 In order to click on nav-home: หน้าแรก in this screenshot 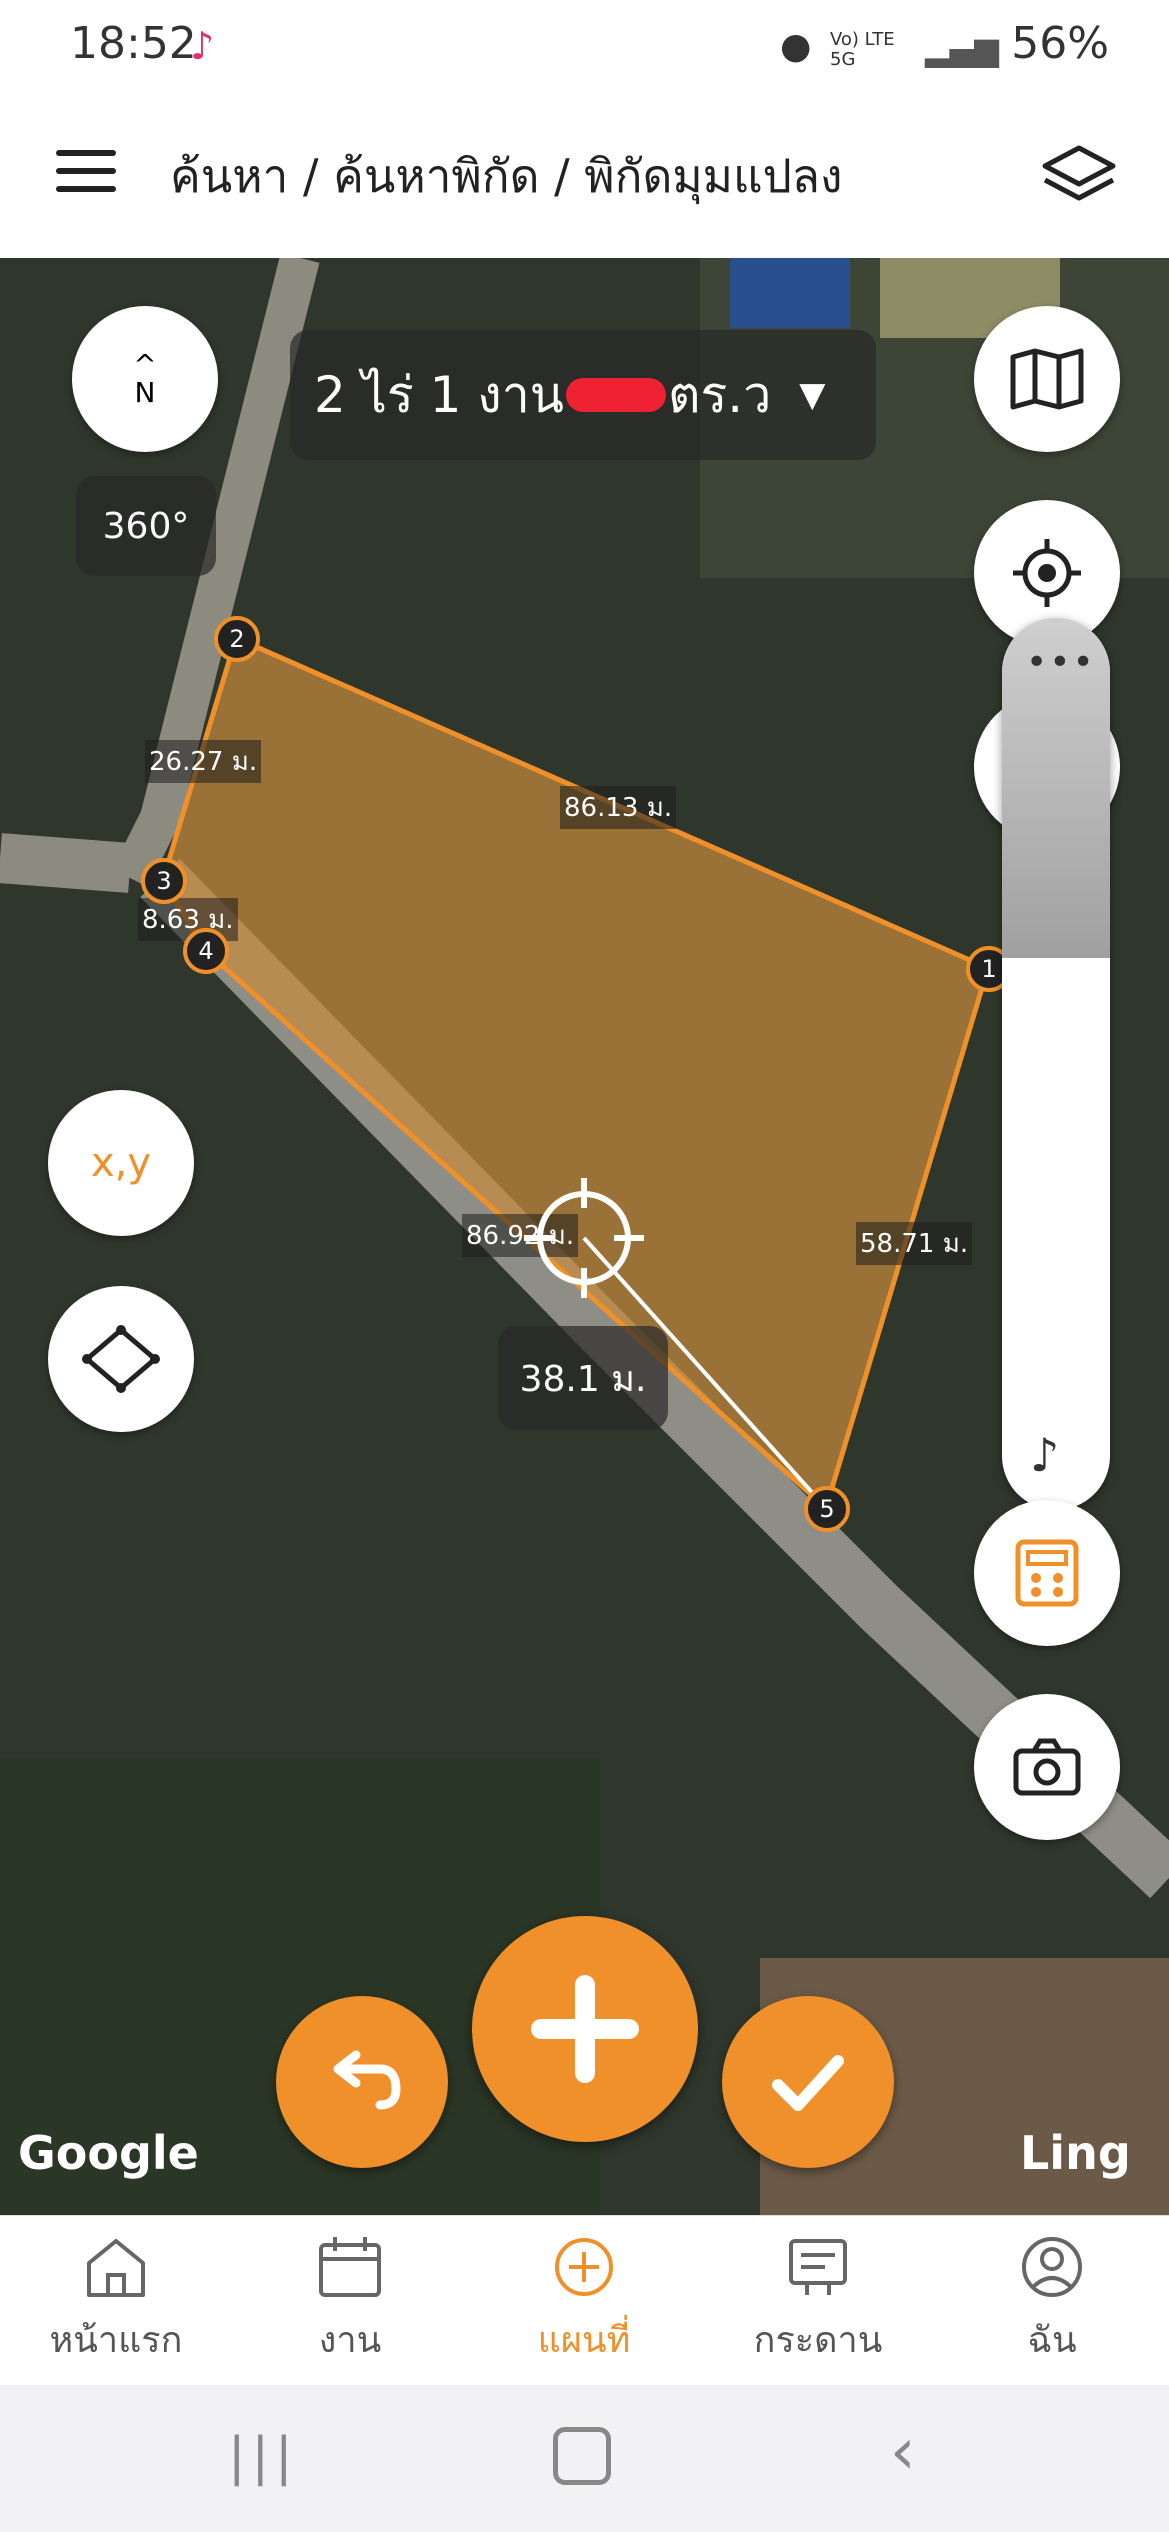, I will do `click(116, 2301)`.